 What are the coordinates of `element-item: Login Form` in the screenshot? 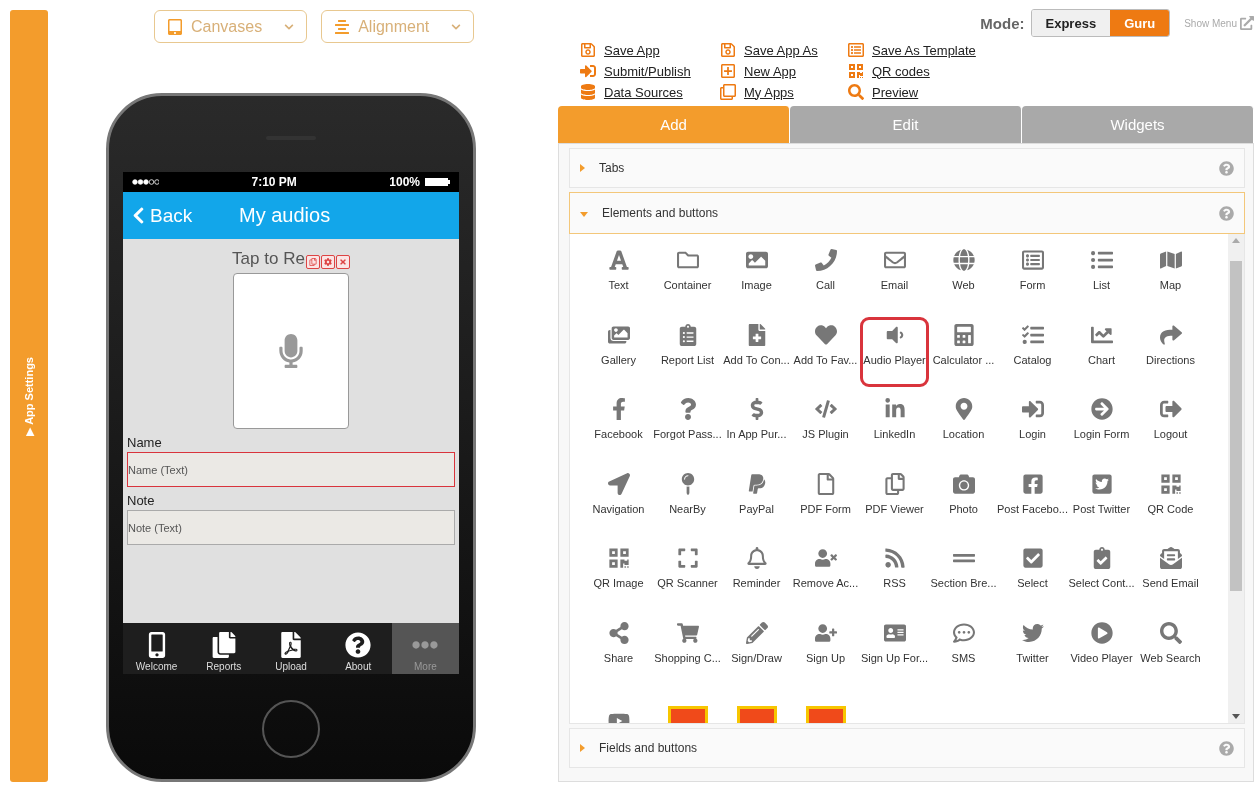 It's located at (1101, 426).